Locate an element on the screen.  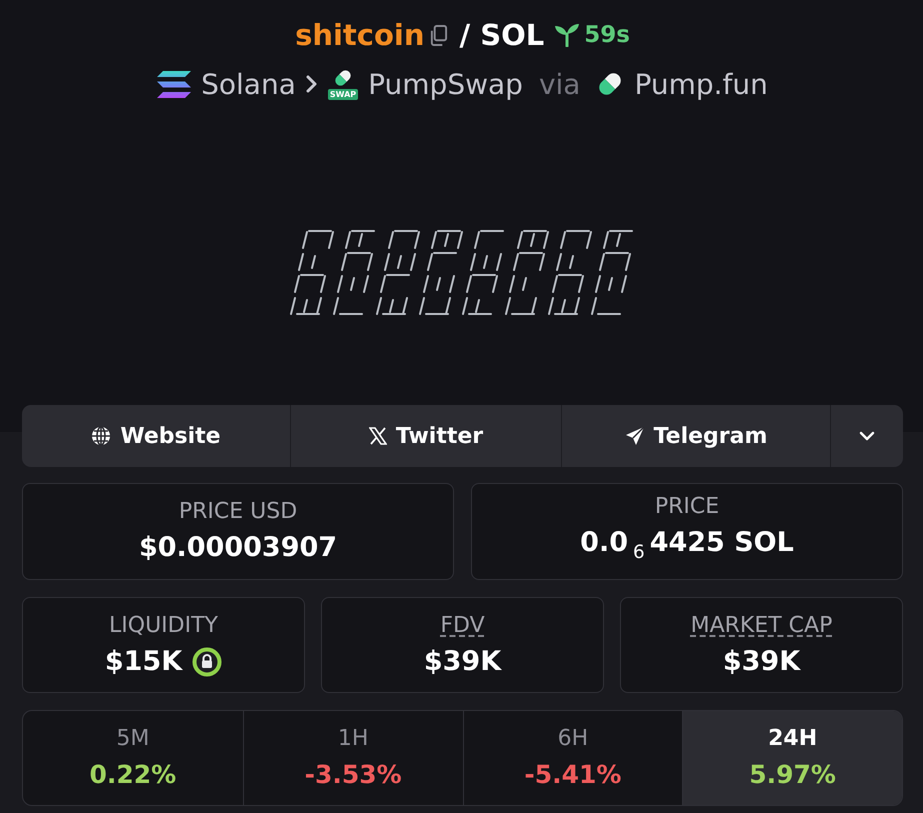
timeframe-tab: 5M 0.22% is located at coordinates (133, 758).